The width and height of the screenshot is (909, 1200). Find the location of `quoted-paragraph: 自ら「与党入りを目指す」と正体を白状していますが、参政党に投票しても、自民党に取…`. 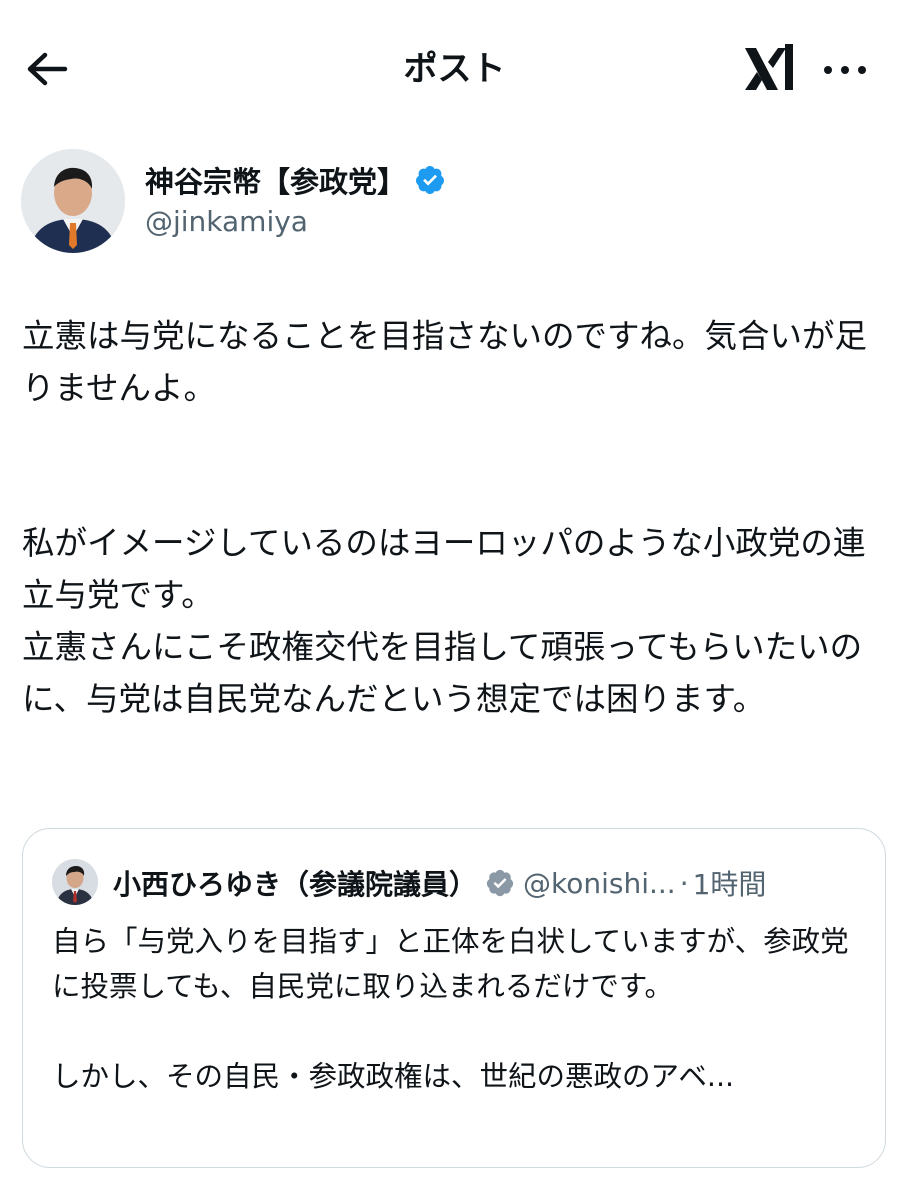

quoted-paragraph: 自ら「与党入りを目指す」と正体を白状していますが、参政党に投票しても、自民党に取… is located at coordinates (450, 964).